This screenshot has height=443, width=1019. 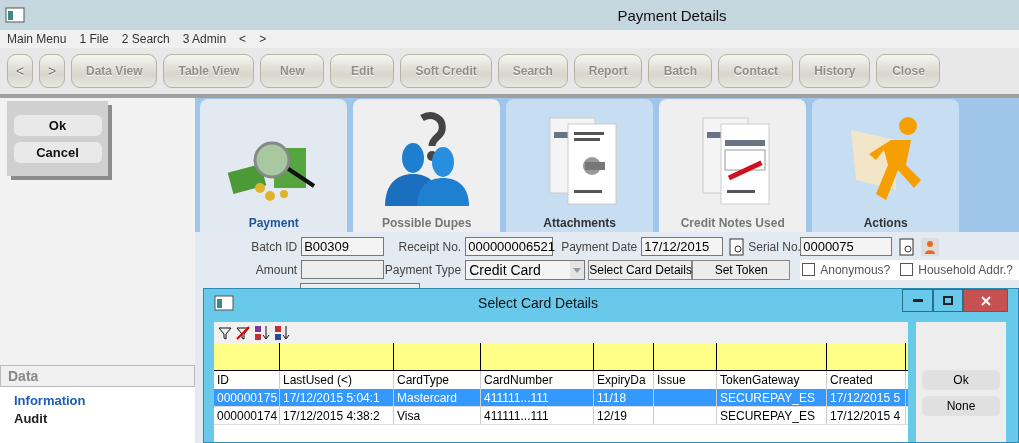 I want to click on table-cell: 12/19, so click(x=624, y=415).